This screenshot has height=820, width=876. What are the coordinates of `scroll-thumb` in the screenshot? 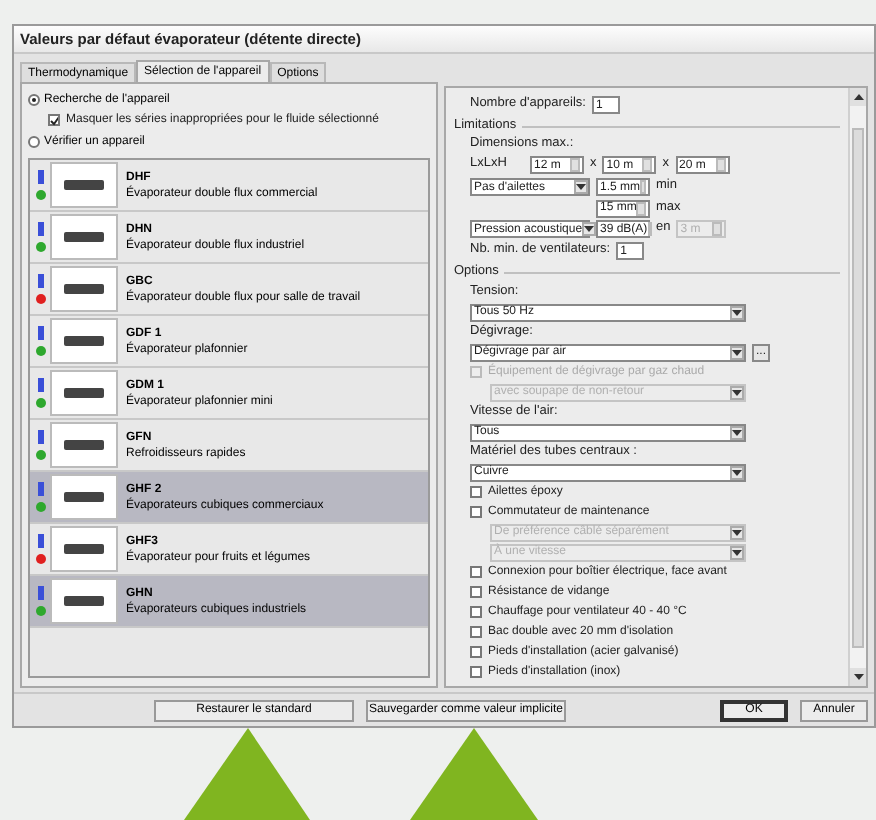 It's located at (858, 387).